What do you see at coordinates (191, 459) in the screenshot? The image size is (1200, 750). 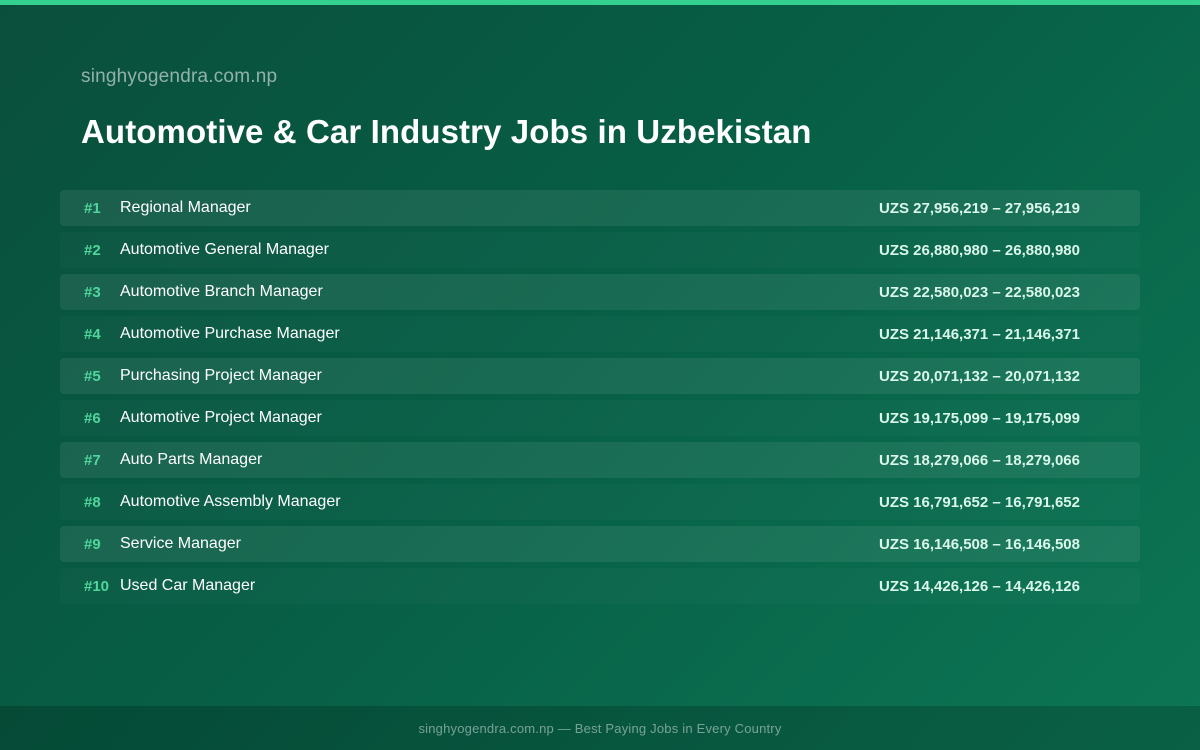 I see `job-title: Auto Parts Manager` at bounding box center [191, 459].